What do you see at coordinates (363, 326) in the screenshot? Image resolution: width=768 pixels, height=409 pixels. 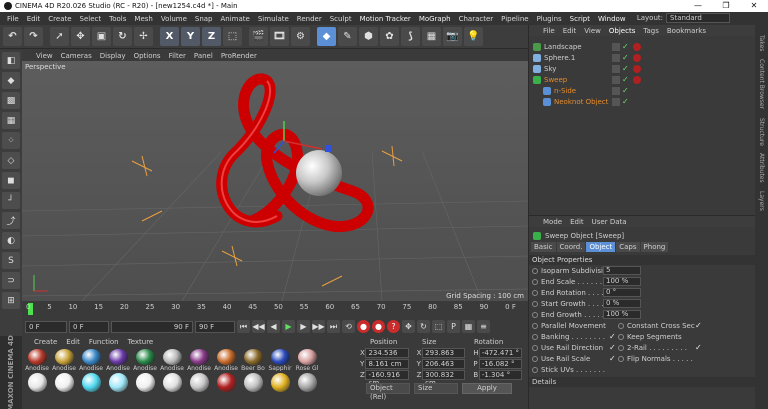 I see `record-icon: ●` at bounding box center [363, 326].